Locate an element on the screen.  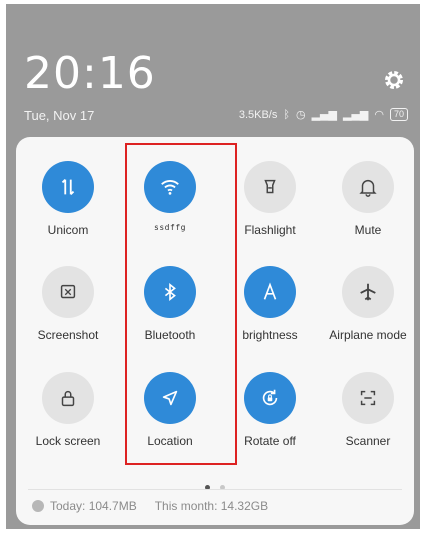
tile-label: Scanner is located at coordinates (368, 441).